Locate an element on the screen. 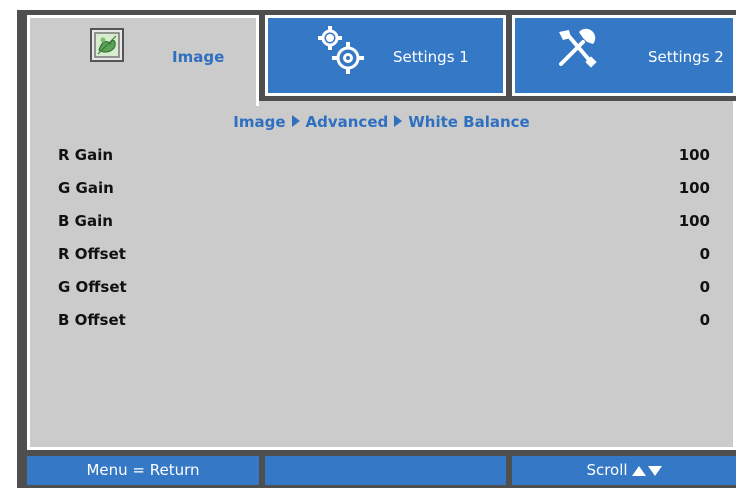  tab-settings-2: Settings 2 is located at coordinates (624, 55).